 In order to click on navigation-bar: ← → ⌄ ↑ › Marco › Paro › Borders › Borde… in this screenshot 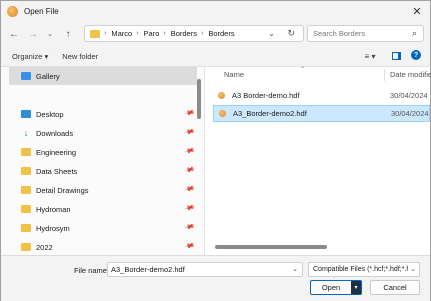, I will do `click(215, 34)`.